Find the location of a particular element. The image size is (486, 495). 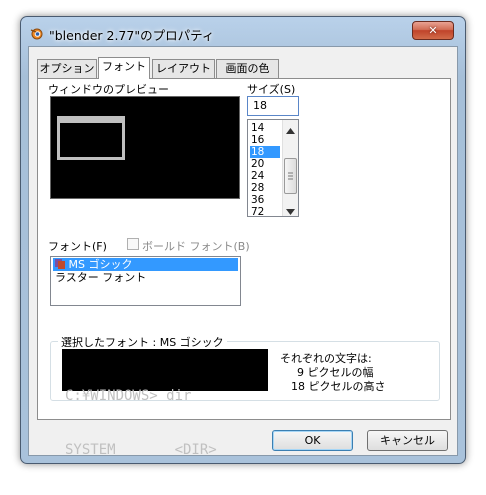

size-option: 16 is located at coordinates (265, 140).